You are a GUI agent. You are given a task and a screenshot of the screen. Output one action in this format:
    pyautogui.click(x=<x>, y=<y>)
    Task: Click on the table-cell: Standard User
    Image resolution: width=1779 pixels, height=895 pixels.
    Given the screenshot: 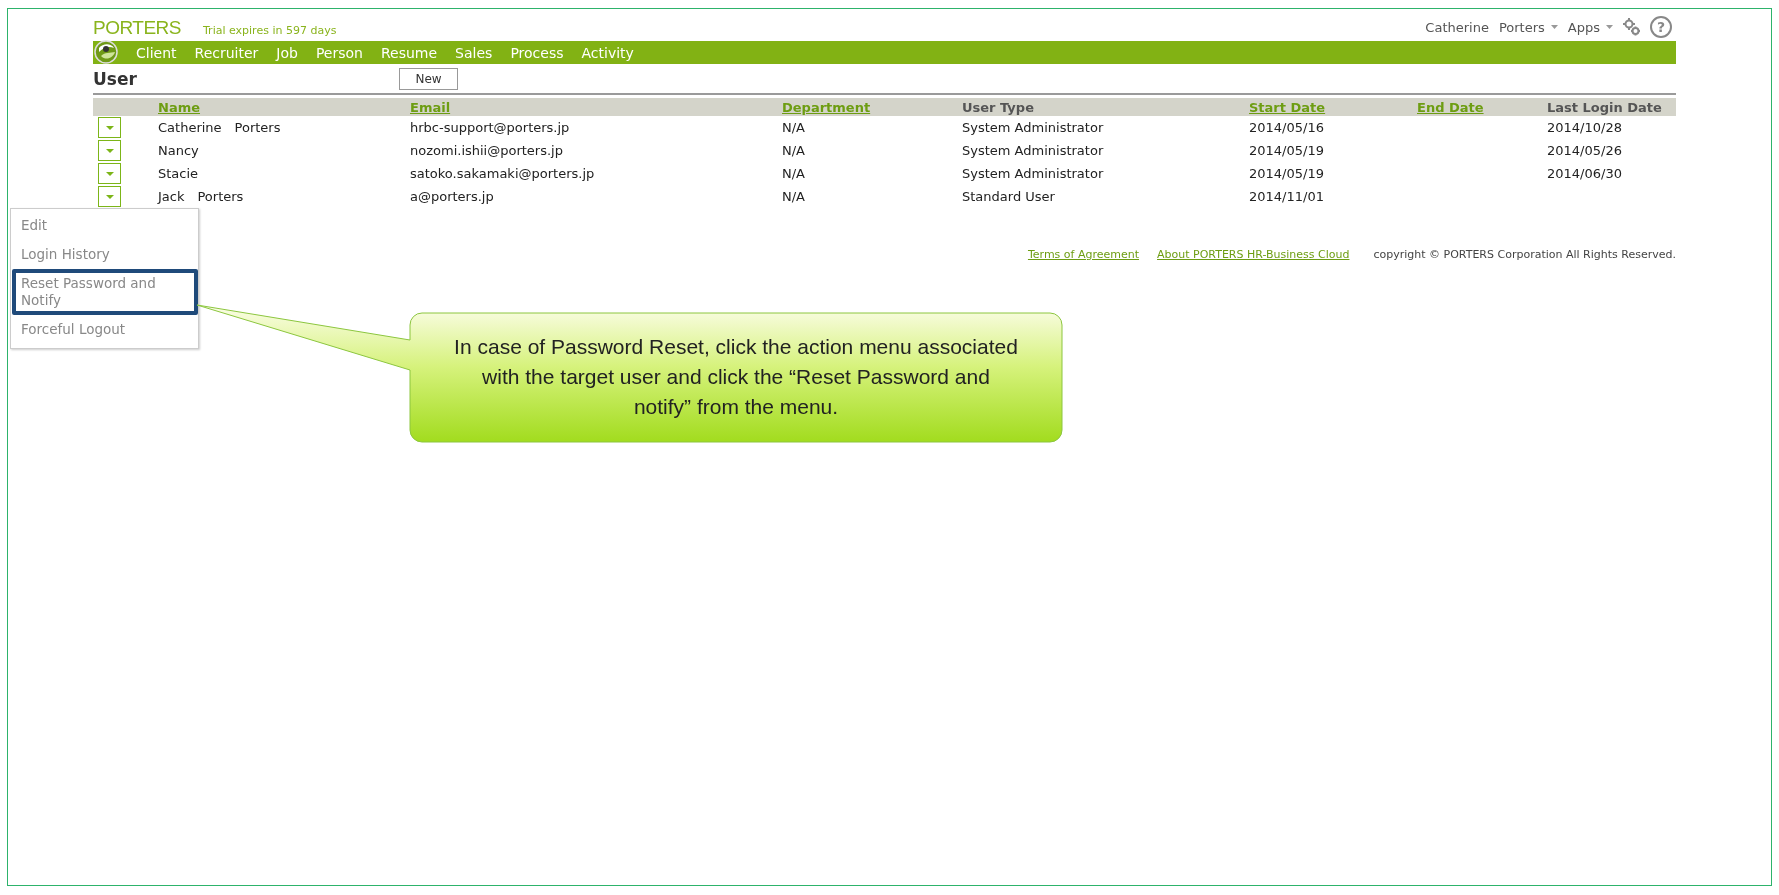 What is the action you would take?
    pyautogui.click(x=1008, y=196)
    